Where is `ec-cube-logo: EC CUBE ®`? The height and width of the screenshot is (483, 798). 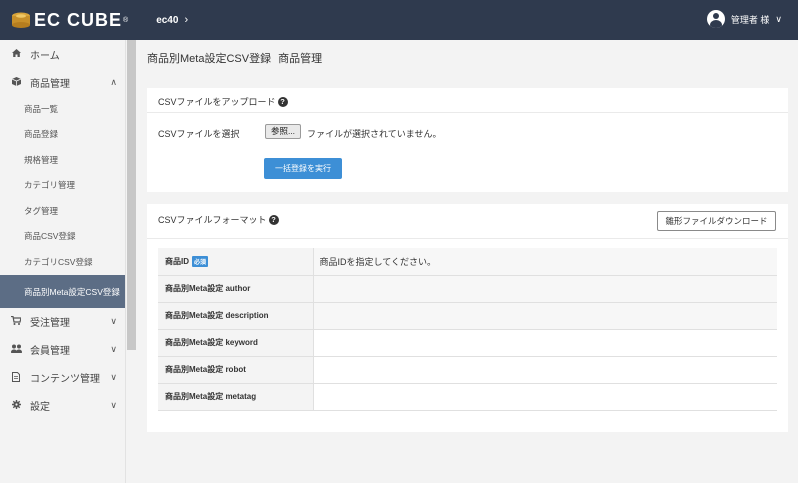 ec-cube-logo: EC CUBE ® is located at coordinates (69, 20).